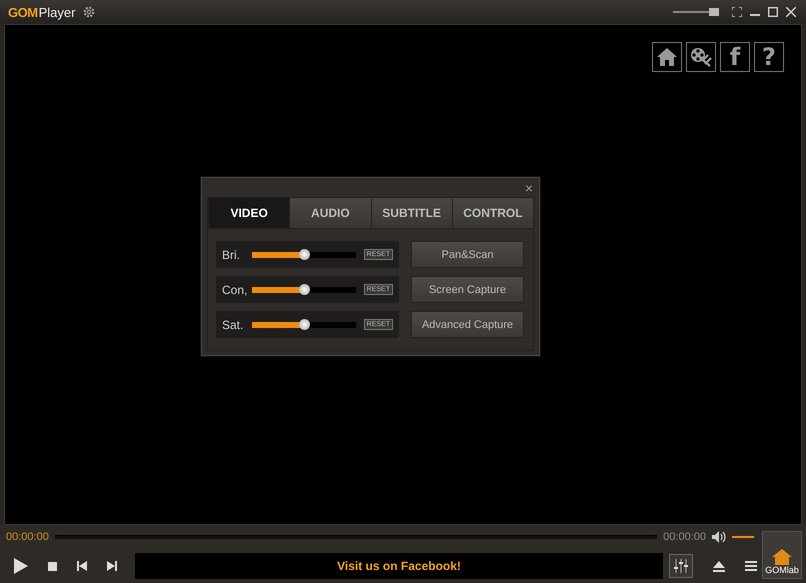  I want to click on total-time: 00:00:00, so click(684, 537).